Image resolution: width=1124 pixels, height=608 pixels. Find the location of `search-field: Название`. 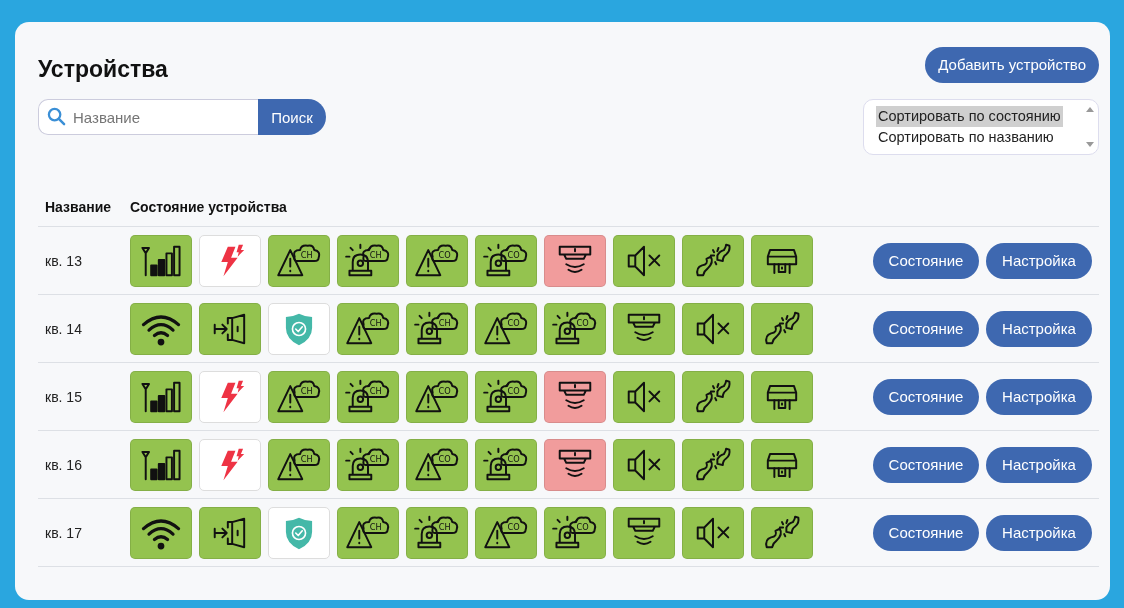

search-field: Название is located at coordinates (148, 117).